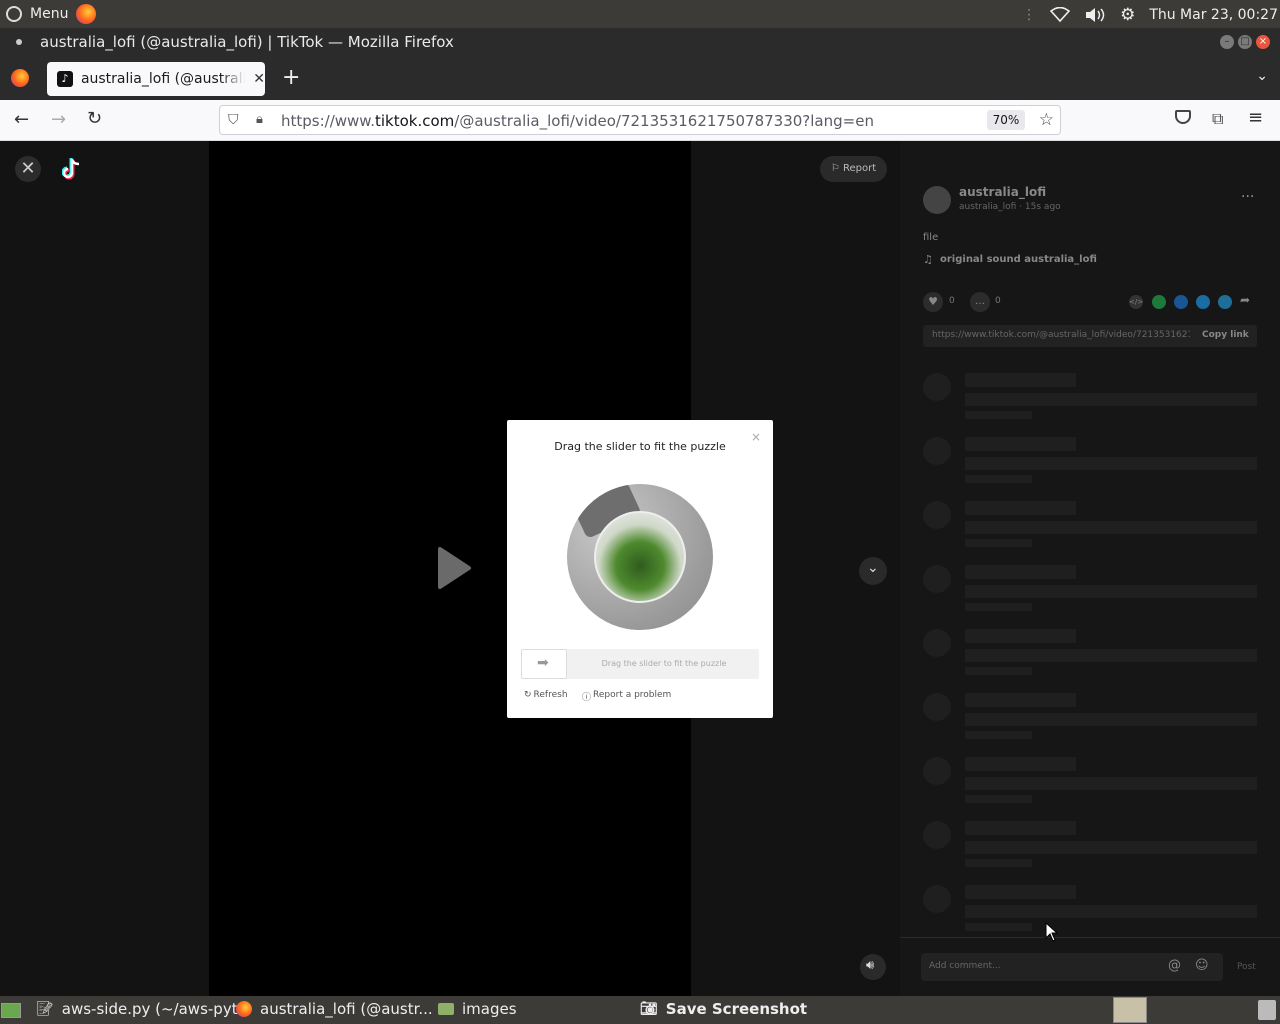 This screenshot has height=1024, width=1280. I want to click on lock-icon: 🔒︎, so click(259, 119).